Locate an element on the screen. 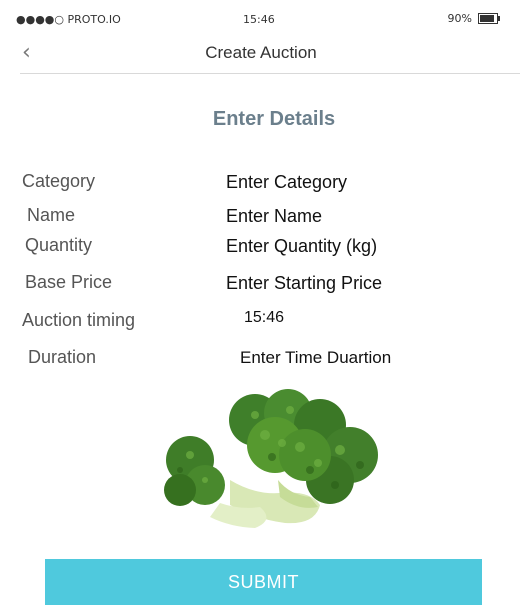 The image size is (522, 605). page-title: Create Auction is located at coordinates (261, 52).